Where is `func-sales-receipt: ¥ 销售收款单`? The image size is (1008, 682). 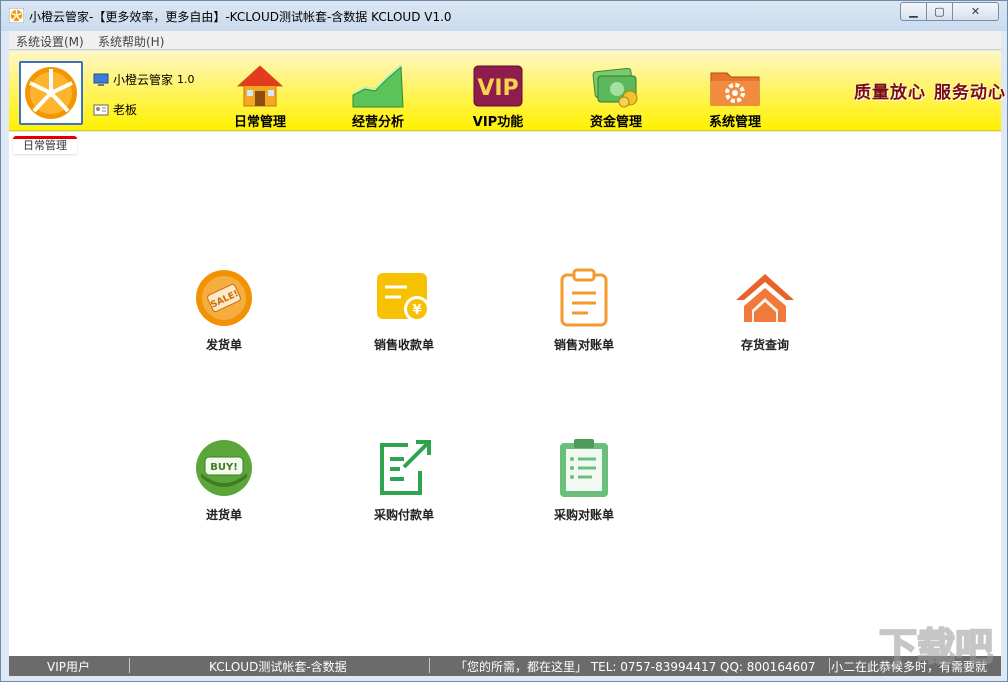 func-sales-receipt: ¥ 销售收款单 is located at coordinates (404, 309).